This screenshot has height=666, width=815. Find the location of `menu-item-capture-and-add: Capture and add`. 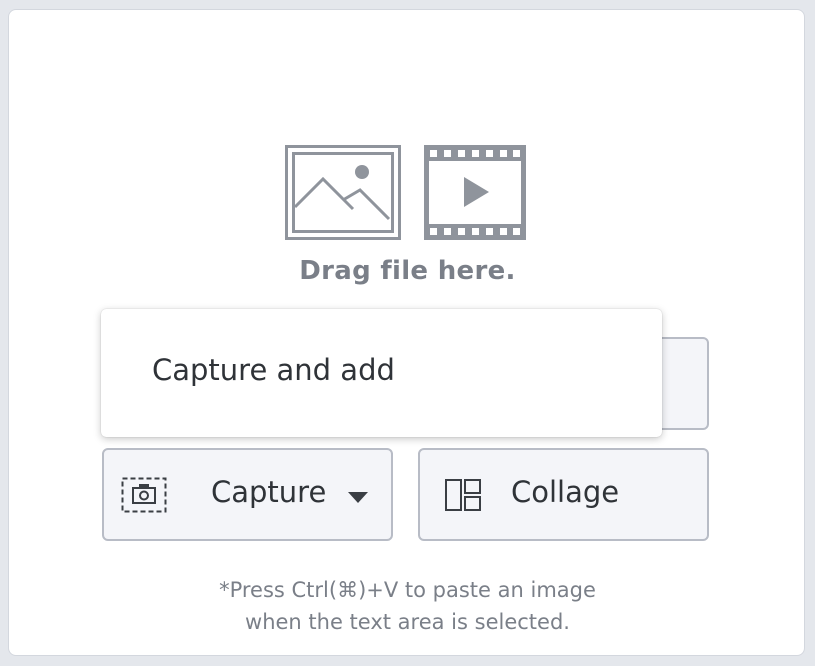

menu-item-capture-and-add: Capture and add is located at coordinates (381, 373).